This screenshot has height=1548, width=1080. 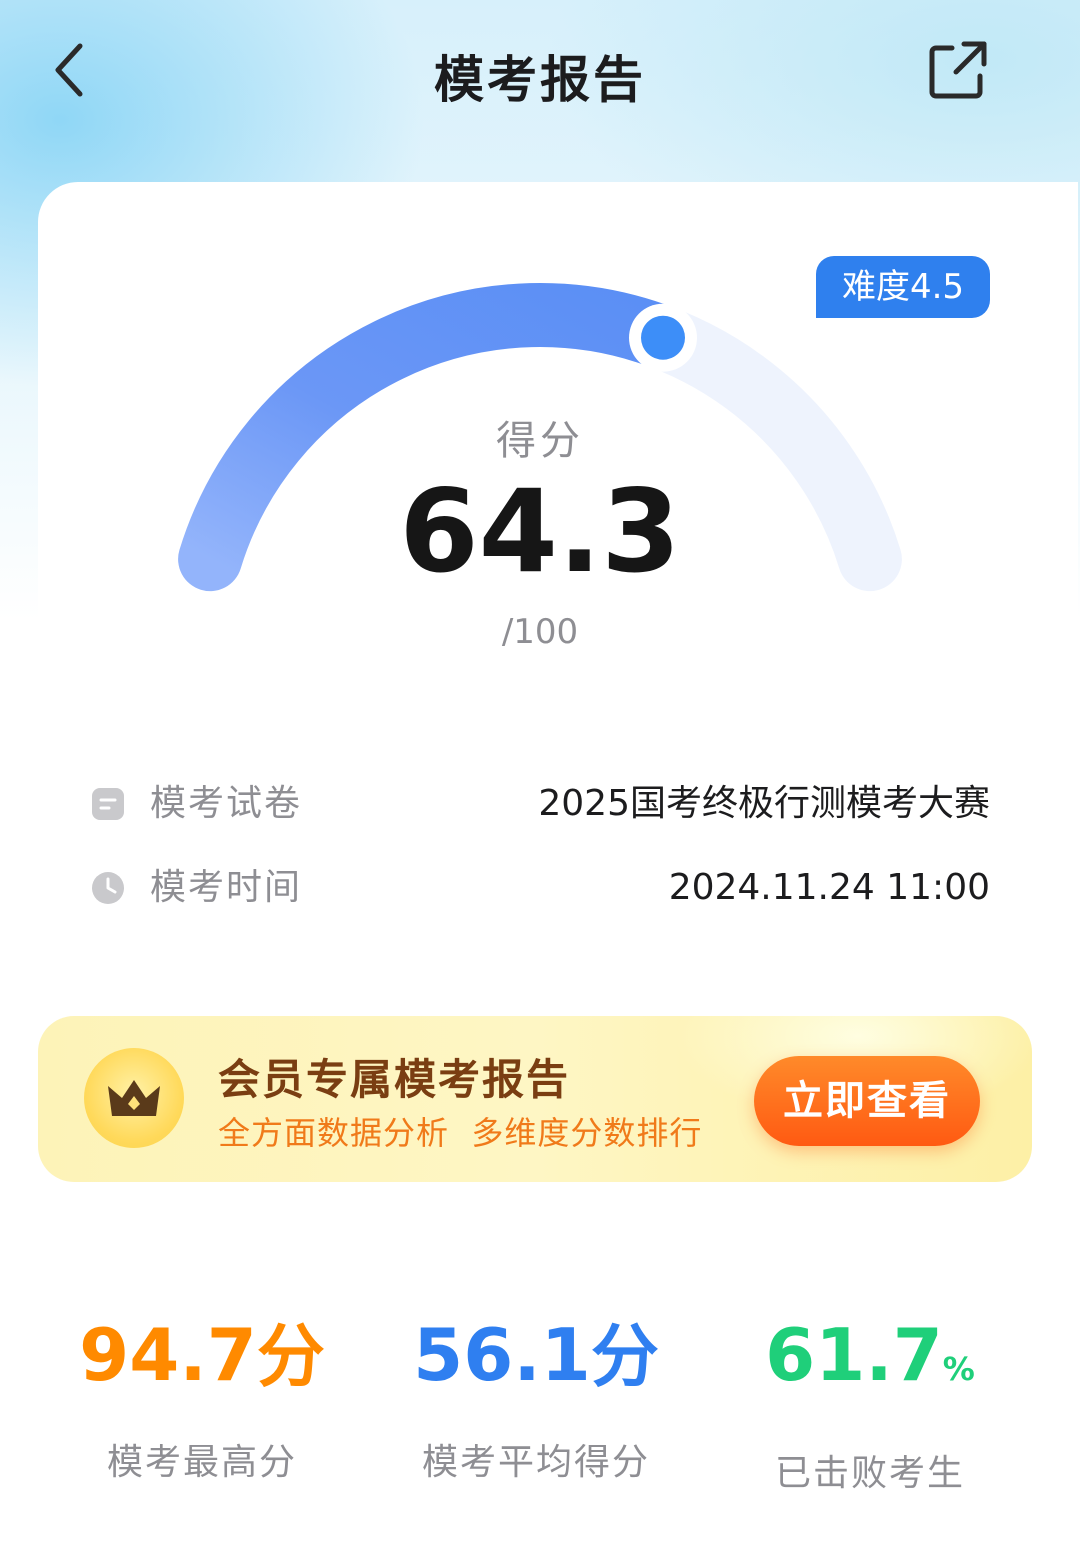 What do you see at coordinates (829, 887) in the screenshot?
I see `exam-time-value: 2024.11.24 11:00` at bounding box center [829, 887].